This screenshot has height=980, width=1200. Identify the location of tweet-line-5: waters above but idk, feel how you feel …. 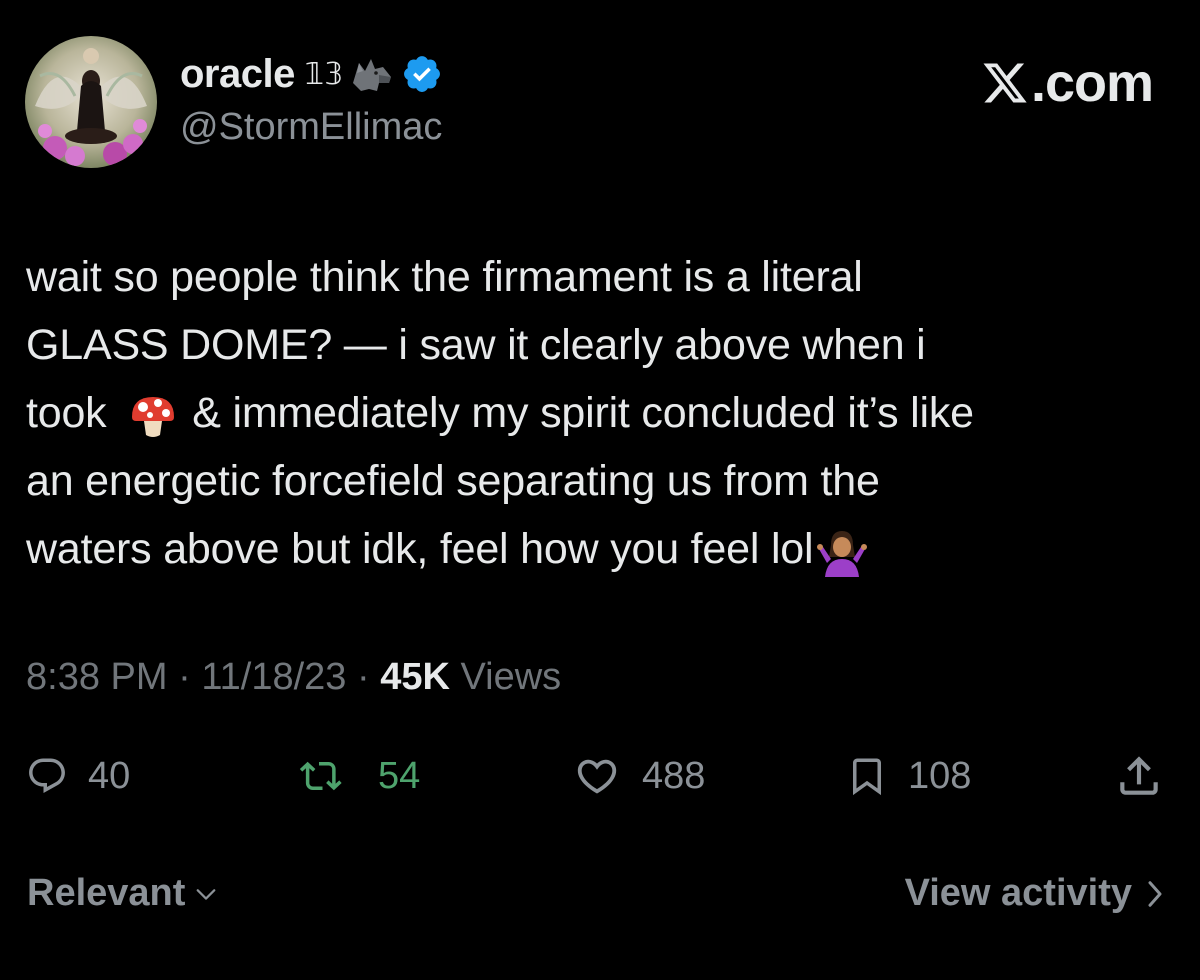
(601, 549).